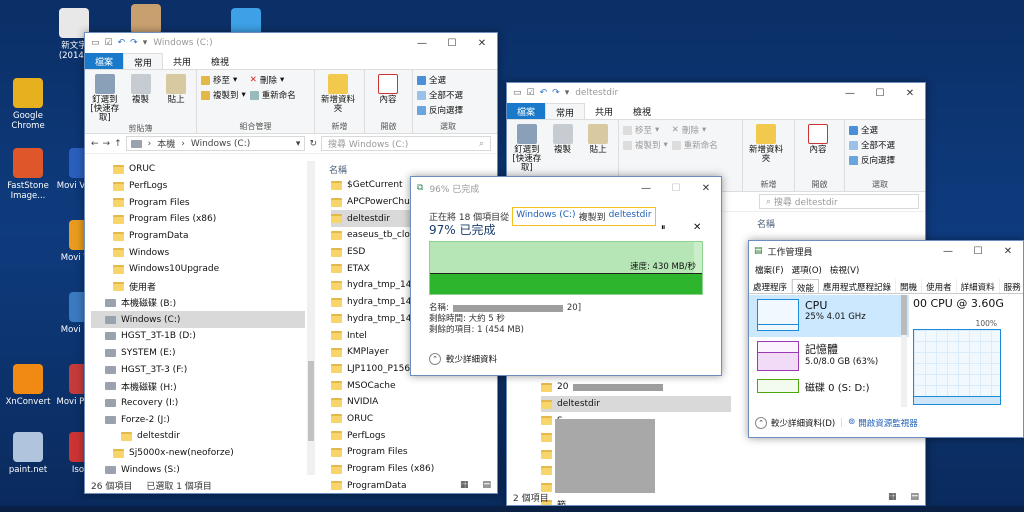  What do you see at coordinates (388, 96) in the screenshot?
I see `properties-button: 內容` at bounding box center [388, 96].